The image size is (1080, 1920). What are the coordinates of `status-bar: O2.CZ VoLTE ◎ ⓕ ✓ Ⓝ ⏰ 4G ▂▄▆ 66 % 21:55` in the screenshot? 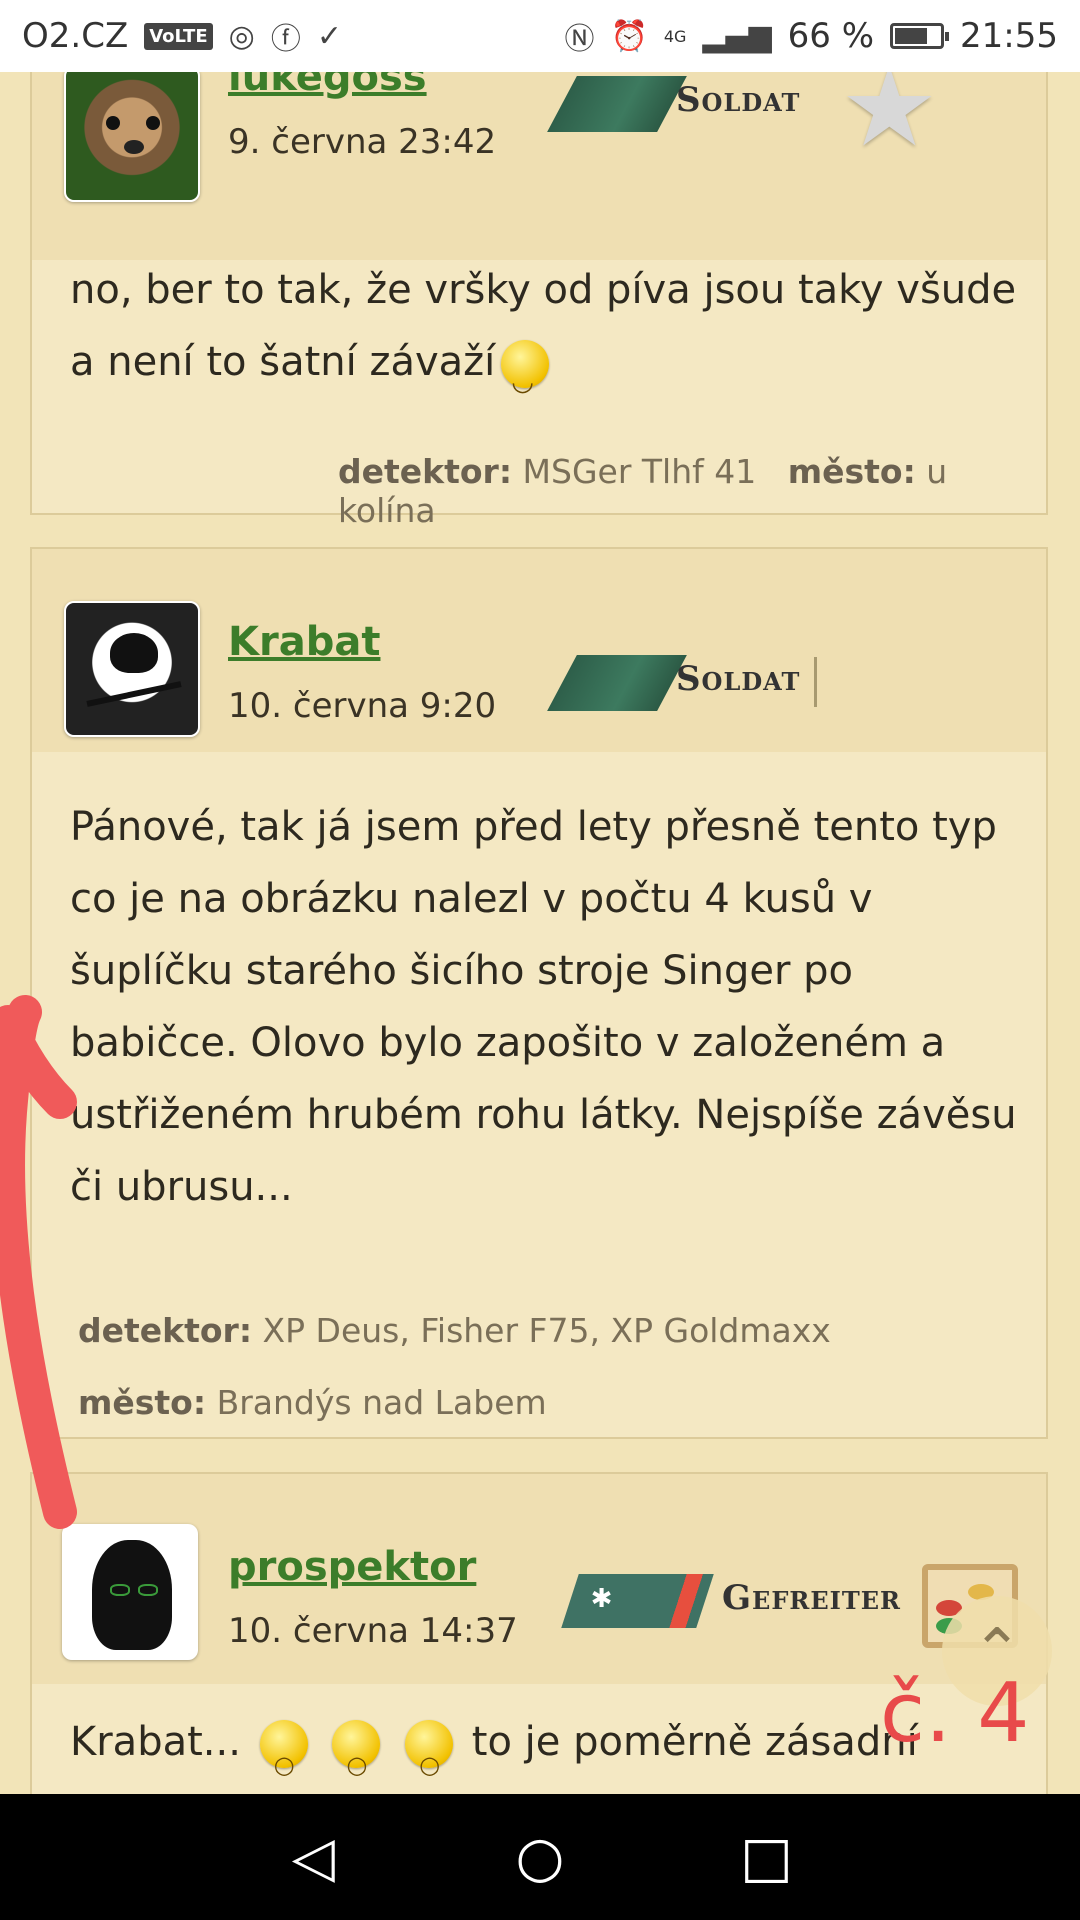 It's located at (540, 36).